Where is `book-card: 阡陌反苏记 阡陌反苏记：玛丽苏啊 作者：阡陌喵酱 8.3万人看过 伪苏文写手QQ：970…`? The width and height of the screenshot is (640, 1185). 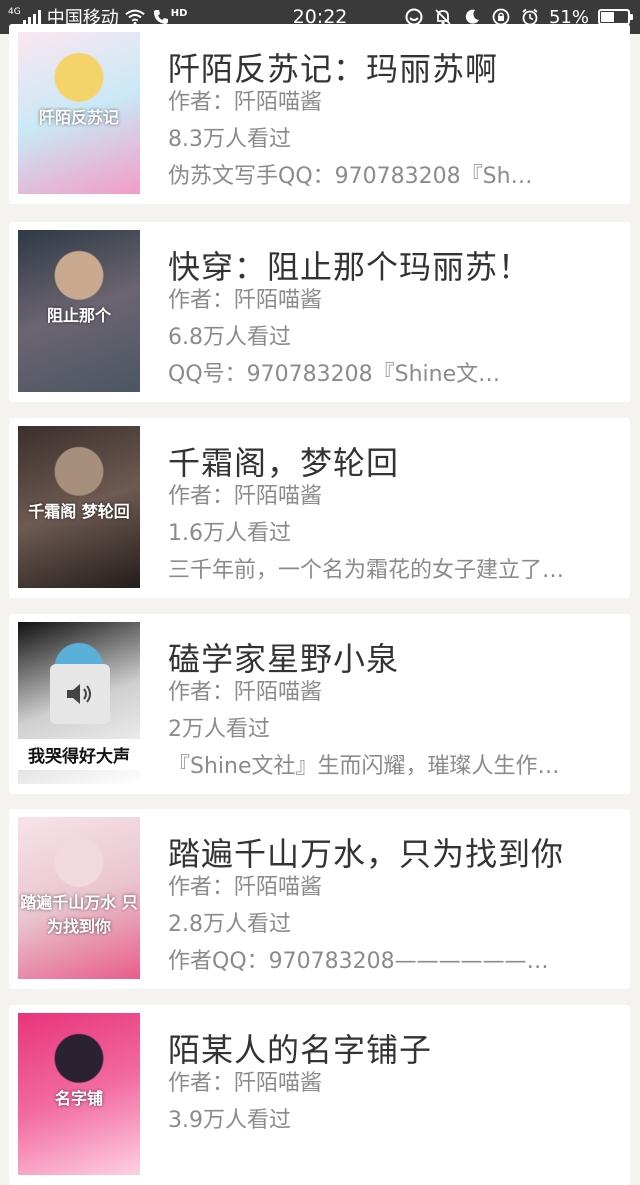
book-card: 阡陌反苏记 阡陌反苏记：玛丽苏啊 作者：阡陌喵酱 8.3万人看过 伪苏文写手QQ：970… is located at coordinates (319, 114).